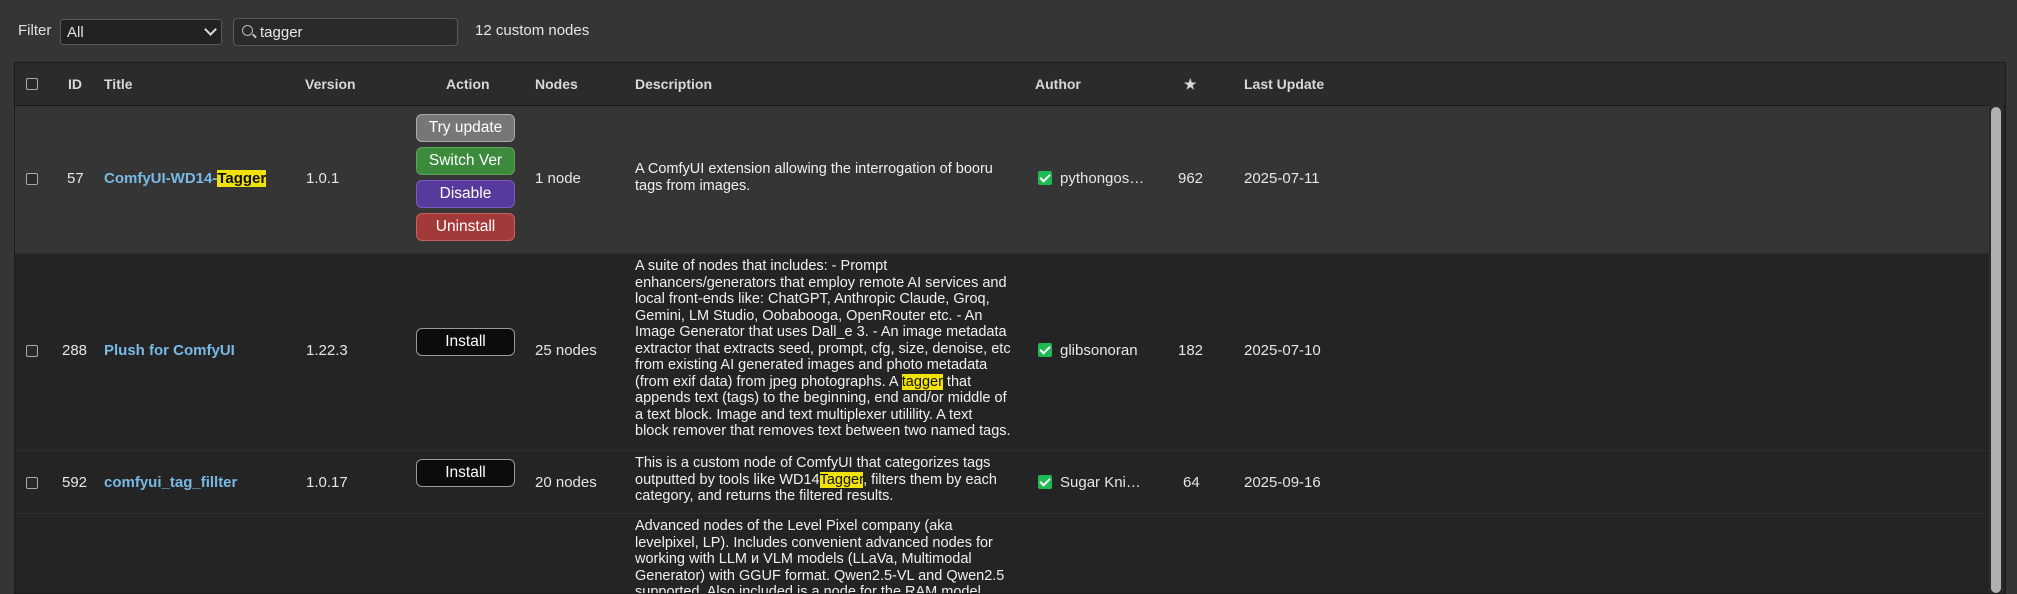 The width and height of the screenshot is (2017, 594). Describe the element at coordinates (930, 479) in the screenshot. I see `desc-line: , filters them by each` at that location.